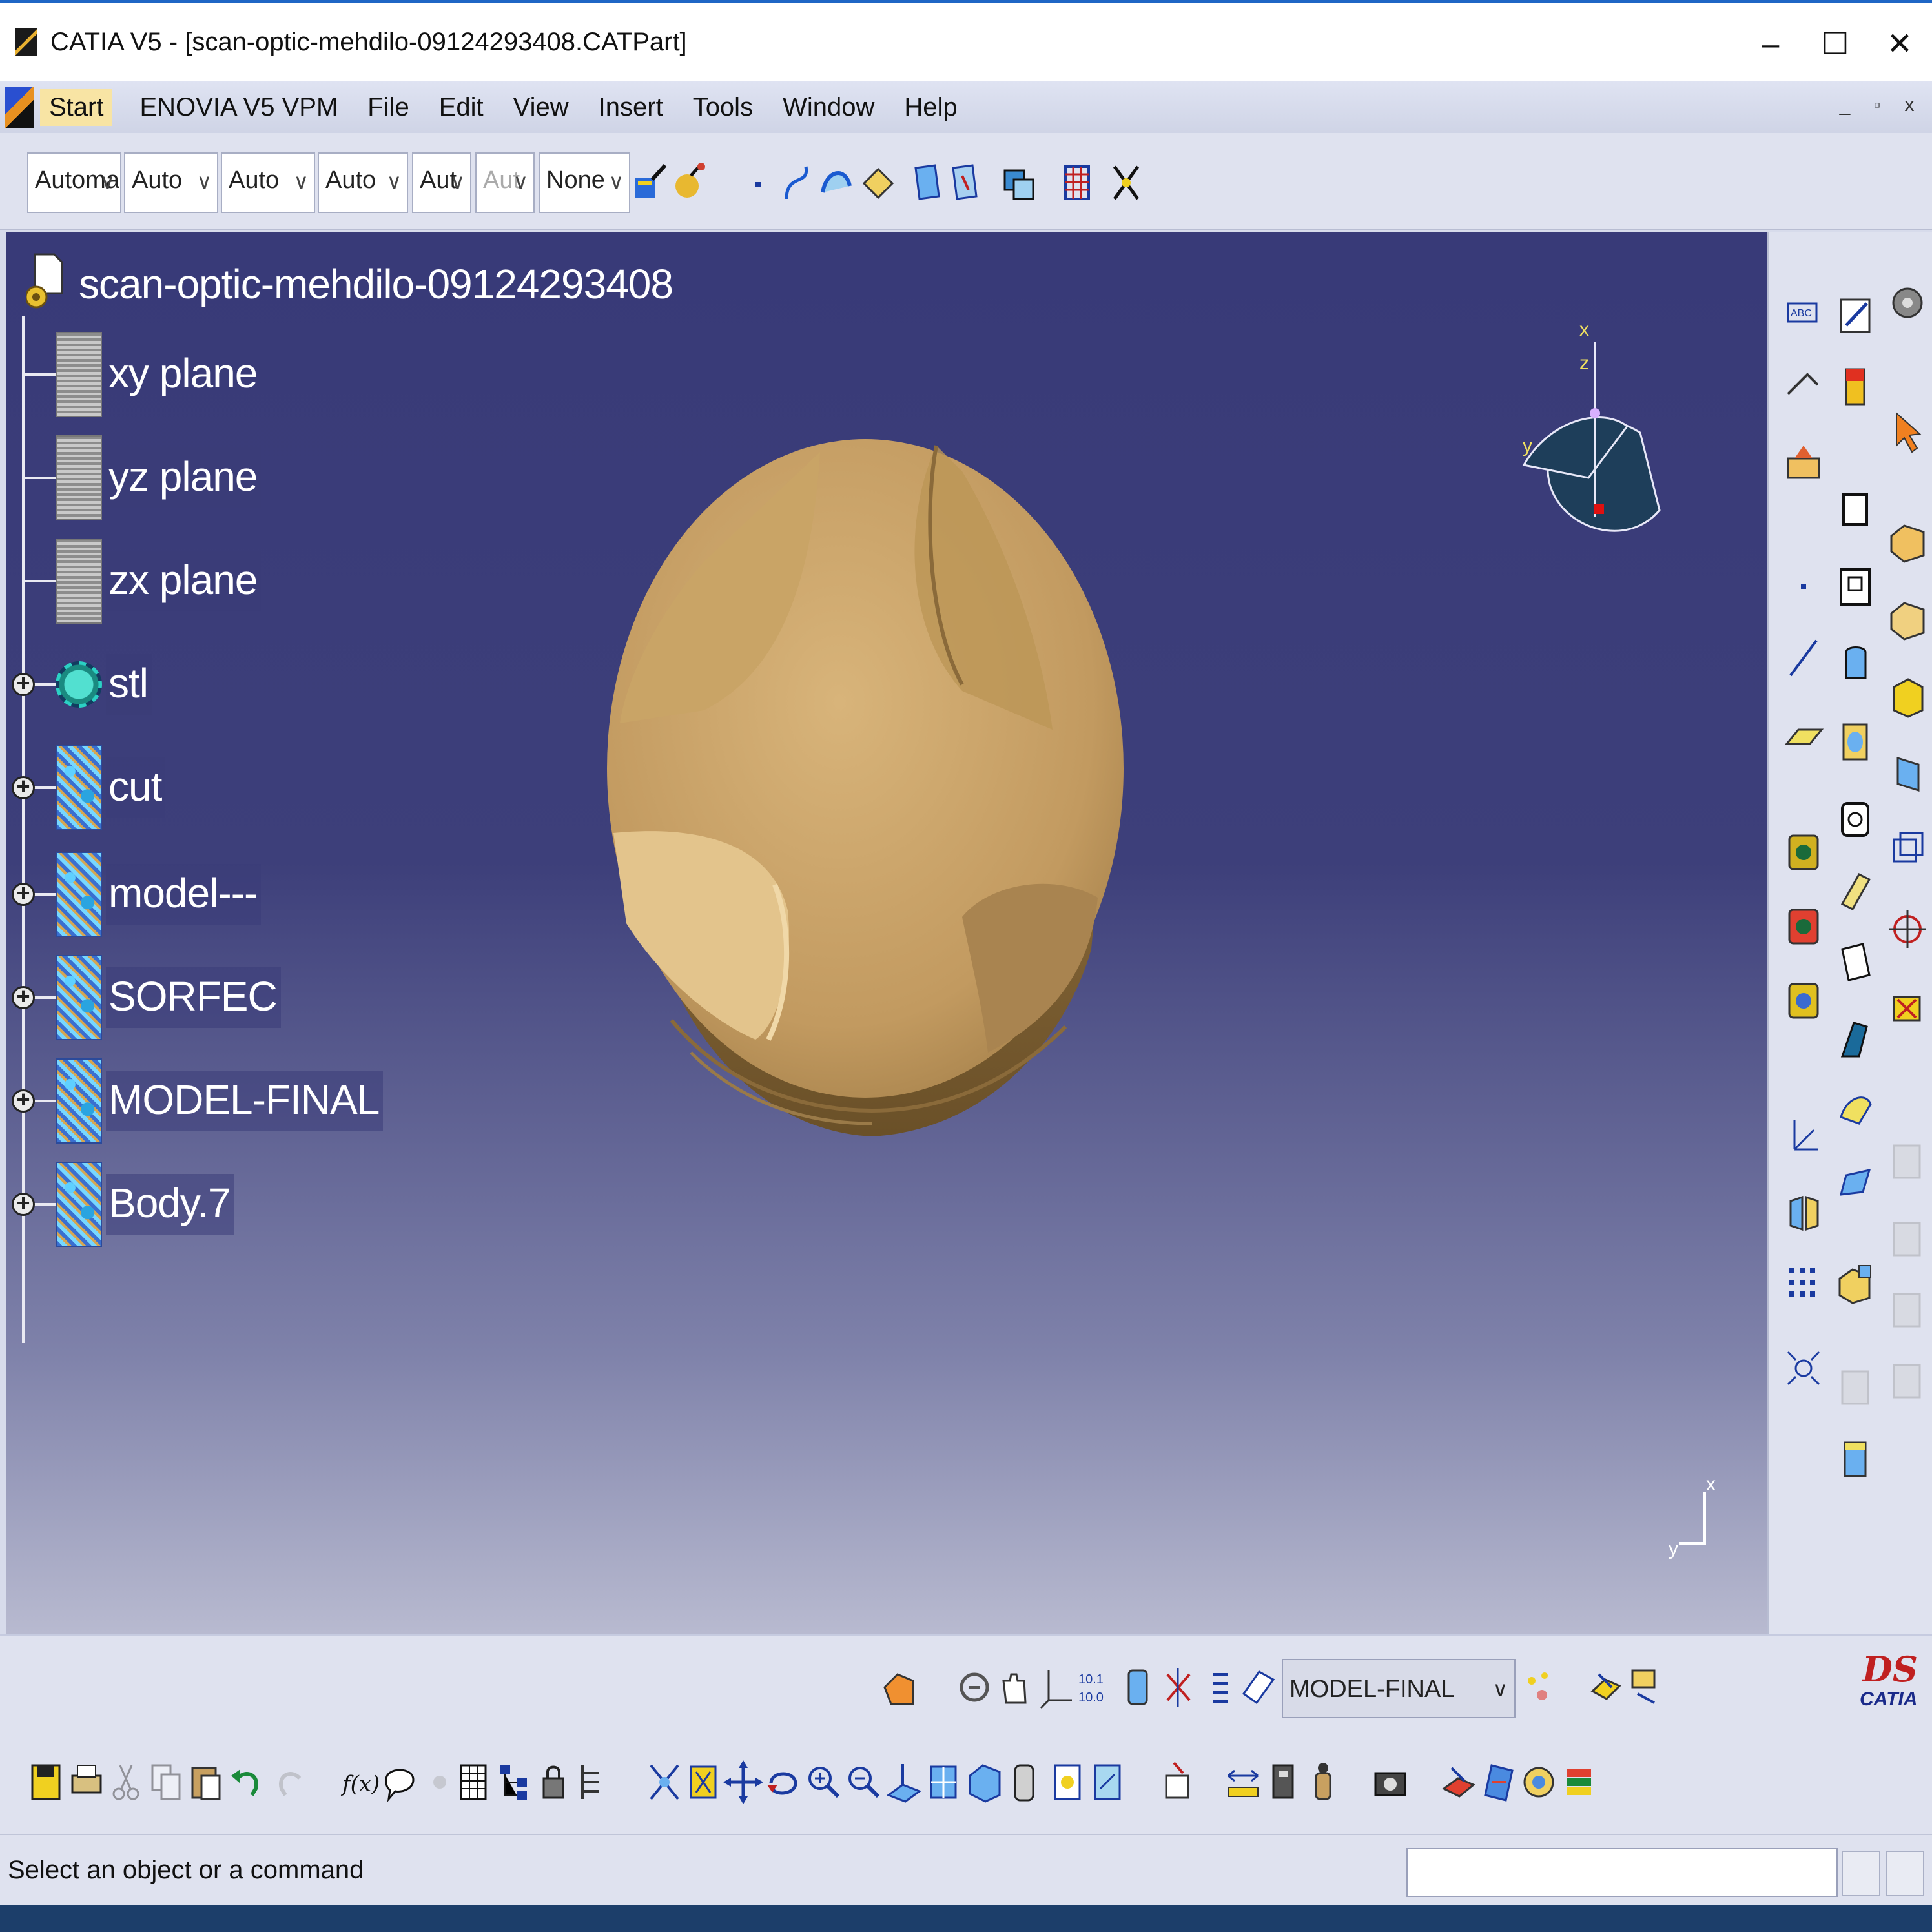 Image resolution: width=1932 pixels, height=1932 pixels. I want to click on tree-item-stl: + stl, so click(82, 684).